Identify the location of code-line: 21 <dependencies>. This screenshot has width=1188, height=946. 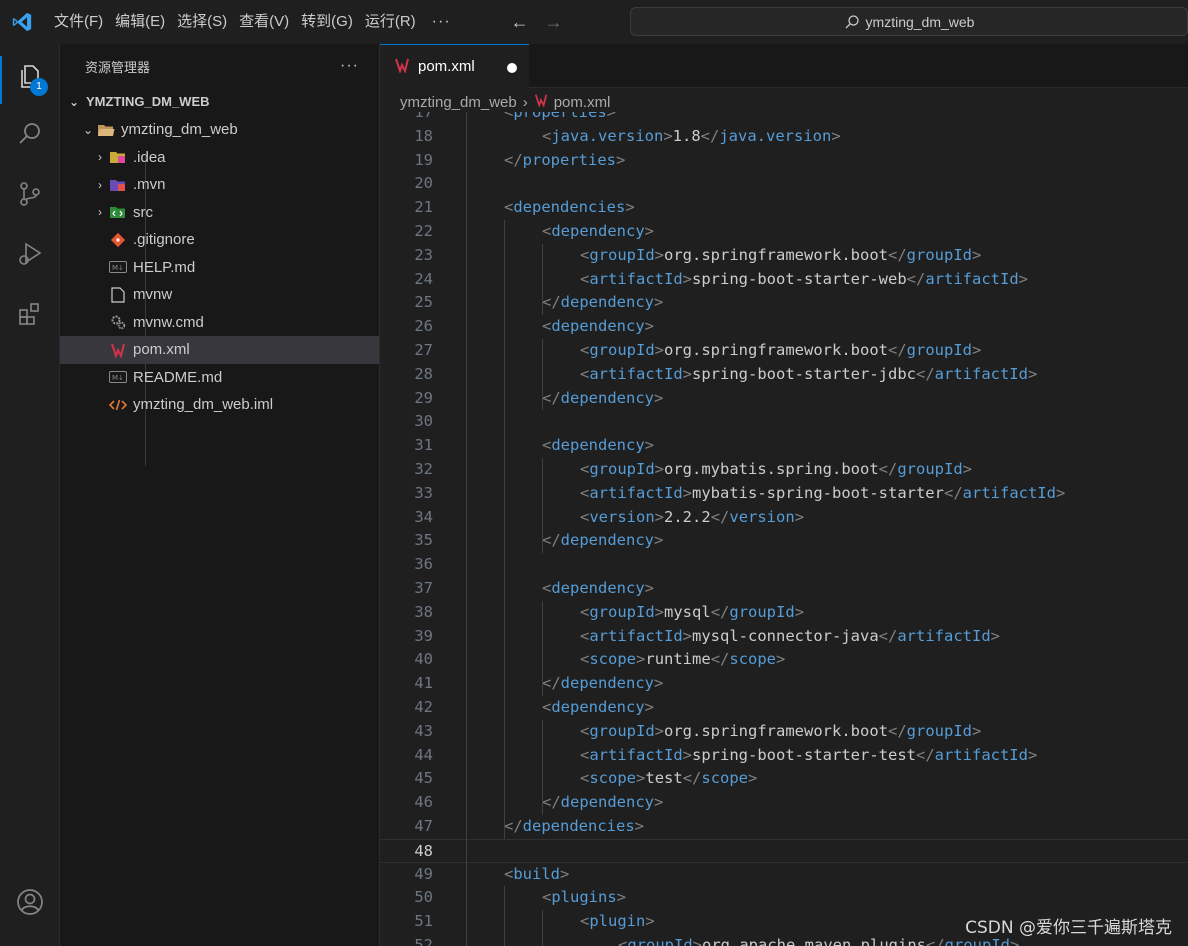
(784, 208).